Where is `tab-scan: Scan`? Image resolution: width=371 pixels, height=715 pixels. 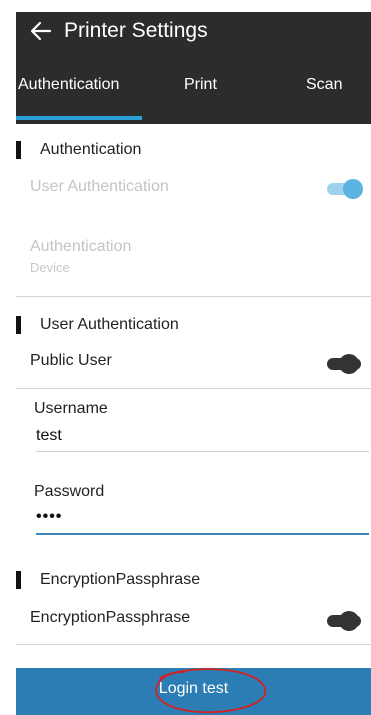 tab-scan: Scan is located at coordinates (324, 95).